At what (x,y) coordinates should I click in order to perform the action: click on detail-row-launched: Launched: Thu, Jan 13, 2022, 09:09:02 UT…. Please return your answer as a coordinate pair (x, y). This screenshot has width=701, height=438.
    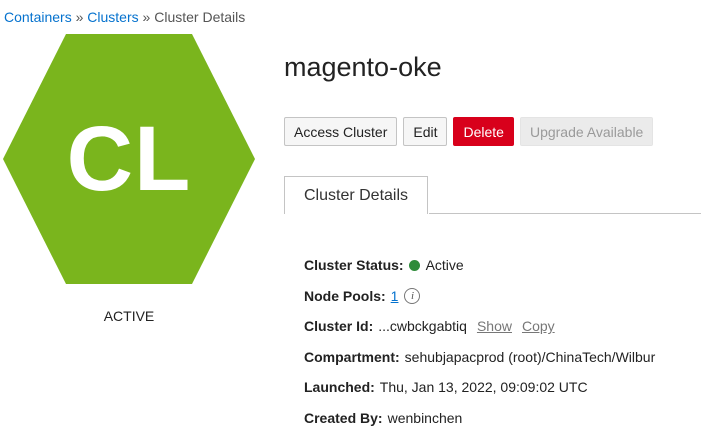
    Looking at the image, I should click on (479, 387).